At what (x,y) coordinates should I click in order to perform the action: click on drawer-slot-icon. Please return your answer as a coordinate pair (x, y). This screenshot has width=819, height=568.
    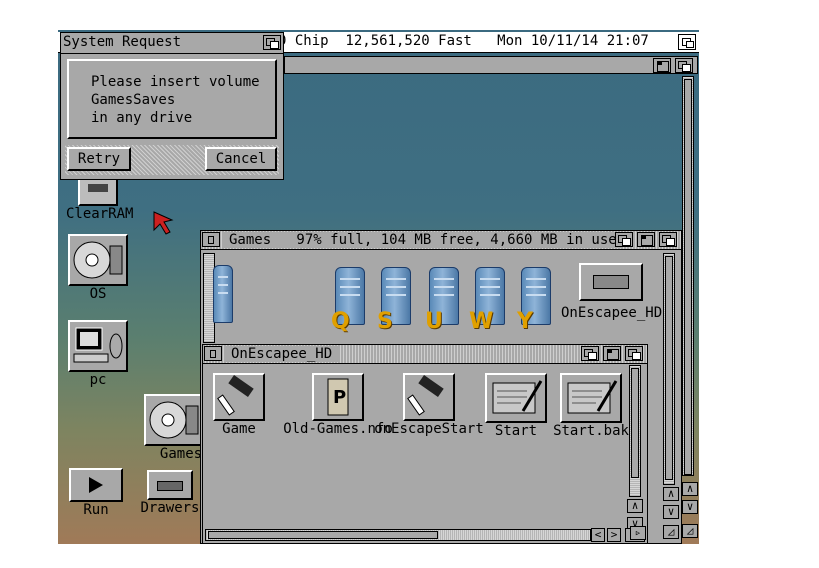
    Looking at the image, I should click on (170, 486).